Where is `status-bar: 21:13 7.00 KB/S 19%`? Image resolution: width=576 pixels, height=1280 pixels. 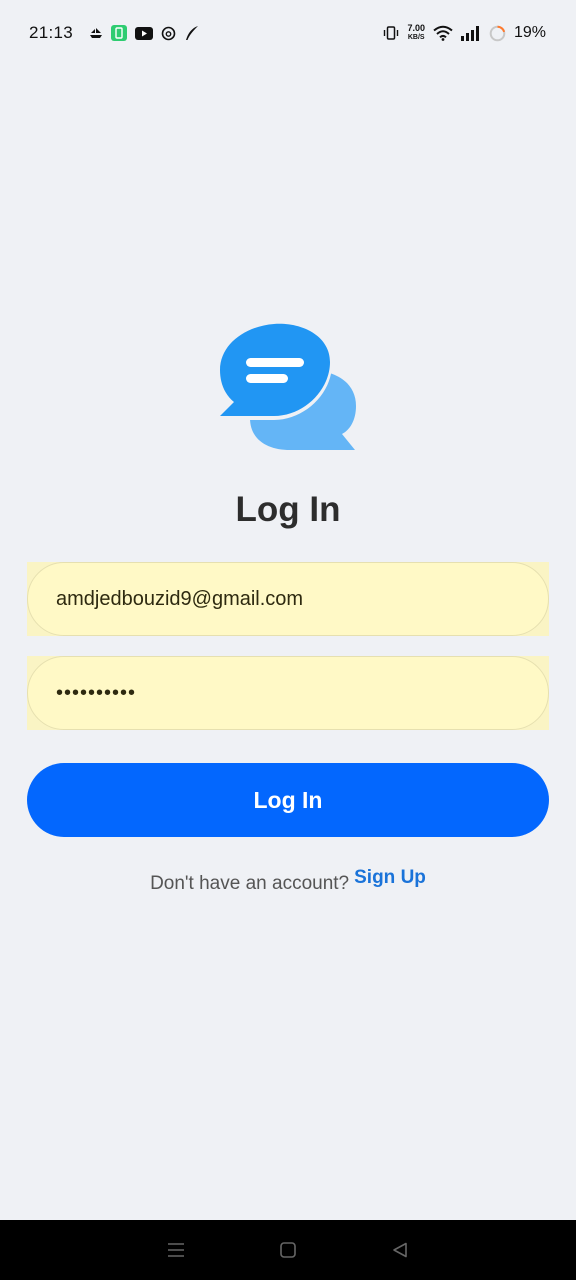 status-bar: 21:13 7.00 KB/S 19% is located at coordinates (288, 33).